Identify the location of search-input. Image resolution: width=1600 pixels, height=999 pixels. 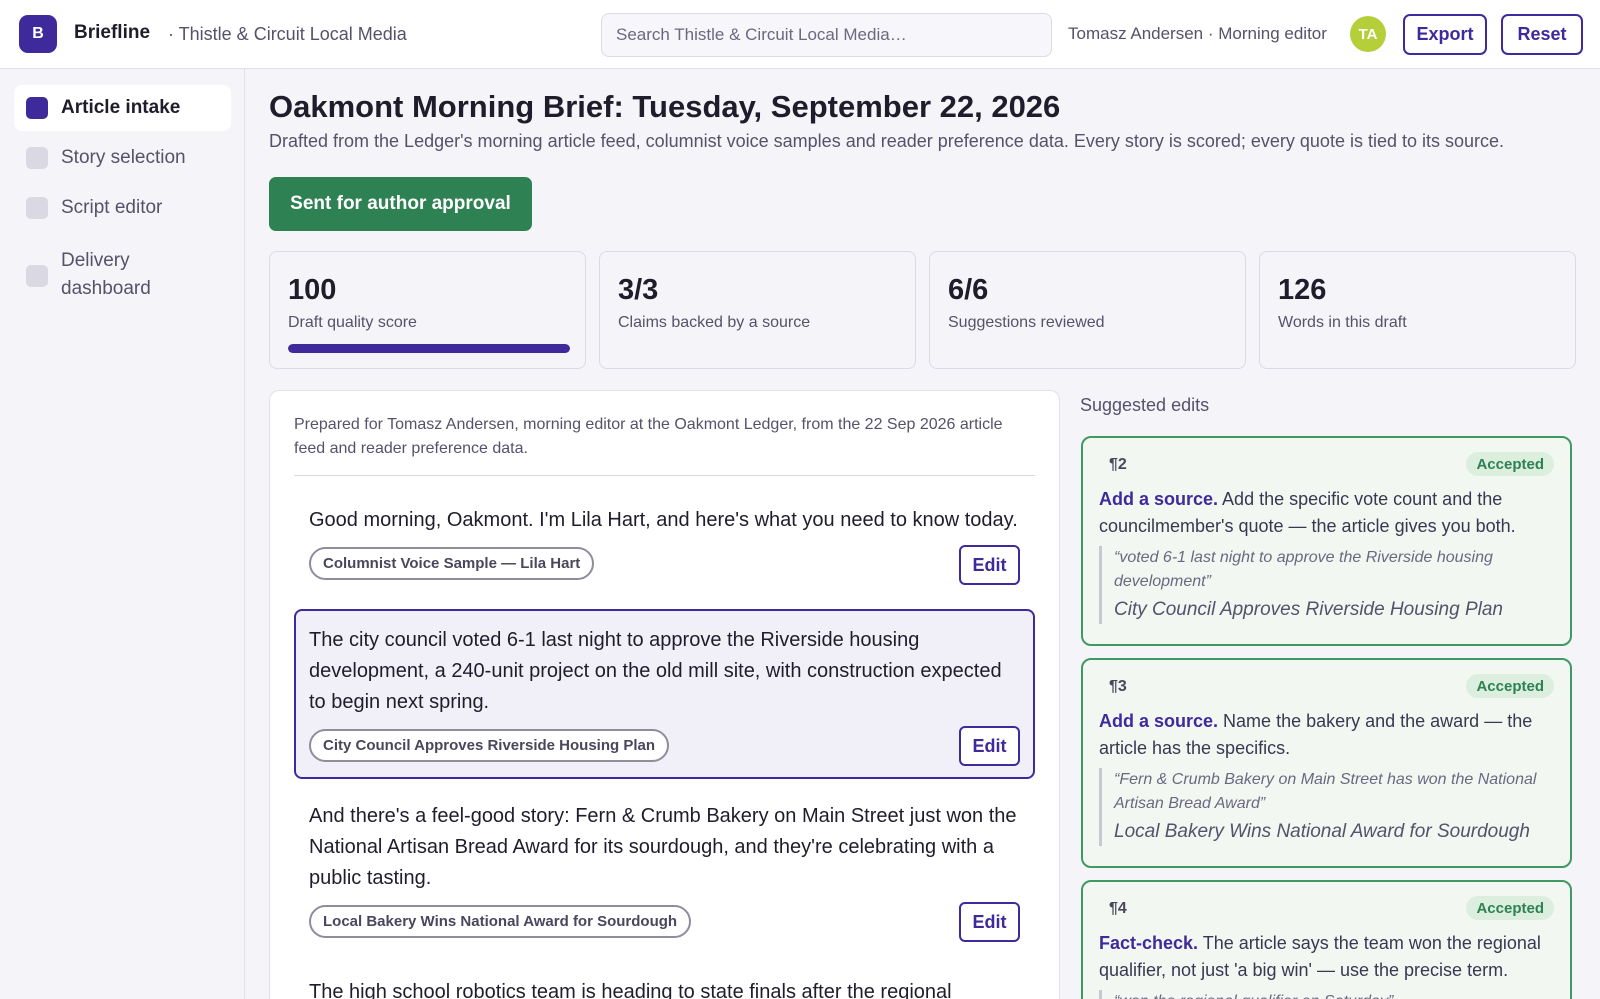
(826, 35).